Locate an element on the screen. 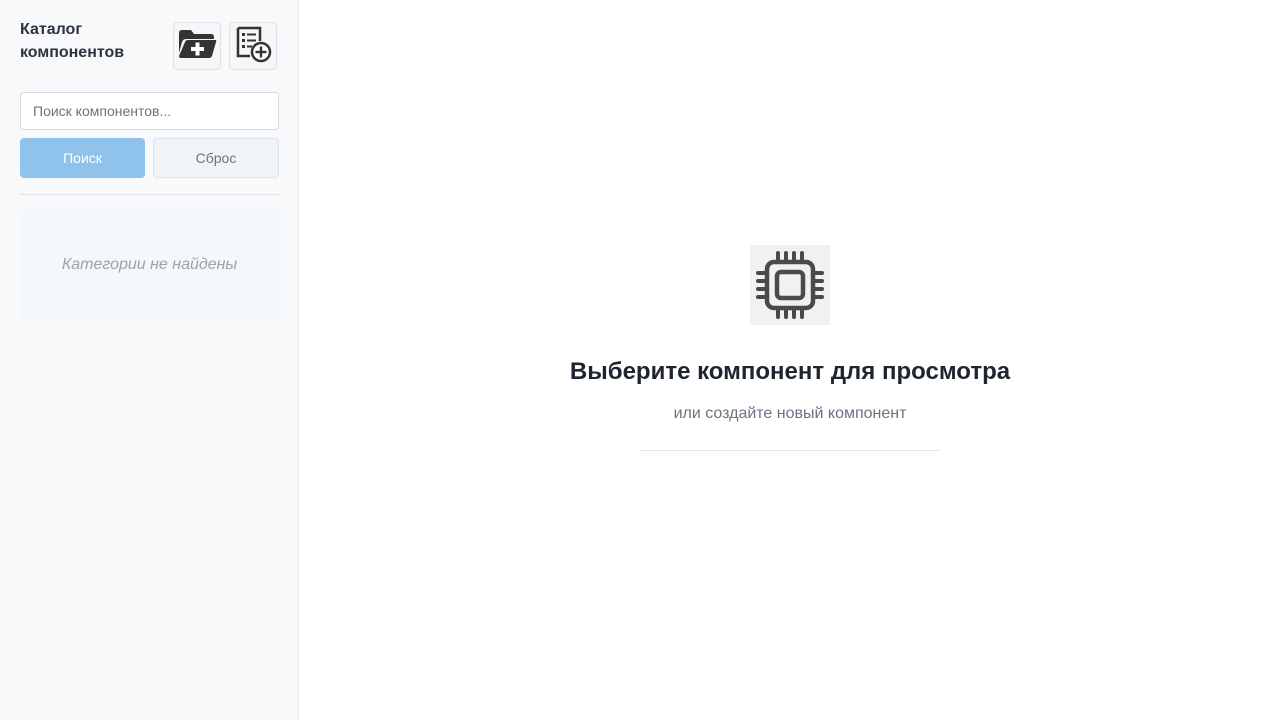 This screenshot has width=1280, height=720. document-plus-icon is located at coordinates (253, 46).